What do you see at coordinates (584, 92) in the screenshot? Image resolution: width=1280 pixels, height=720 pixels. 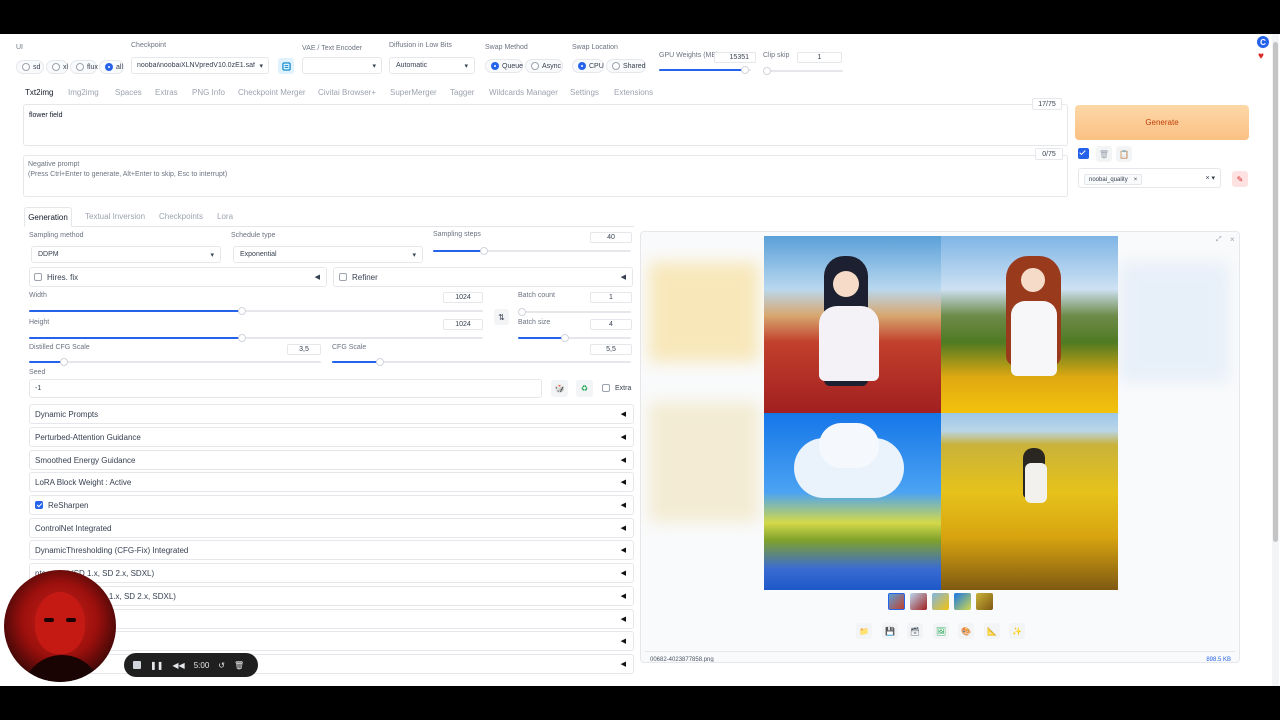 I see `tab-settings: Settings` at bounding box center [584, 92].